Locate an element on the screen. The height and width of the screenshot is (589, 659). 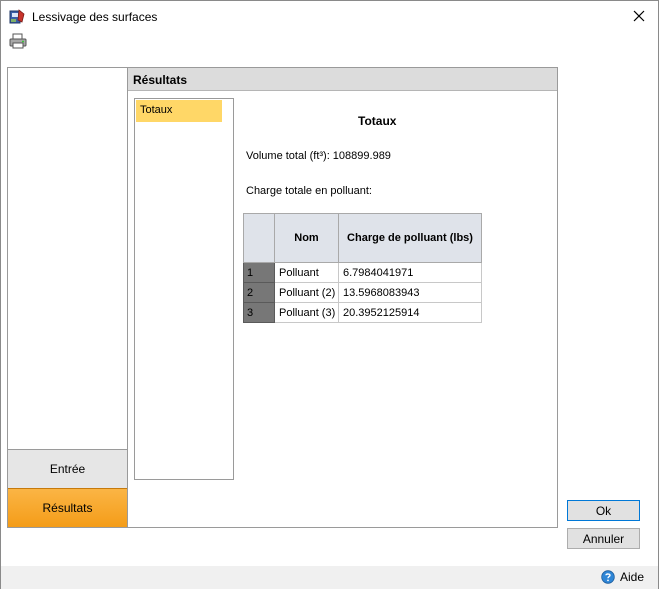
table-row: 3 Polluant (3) 20.3952125914 is located at coordinates (362, 312).